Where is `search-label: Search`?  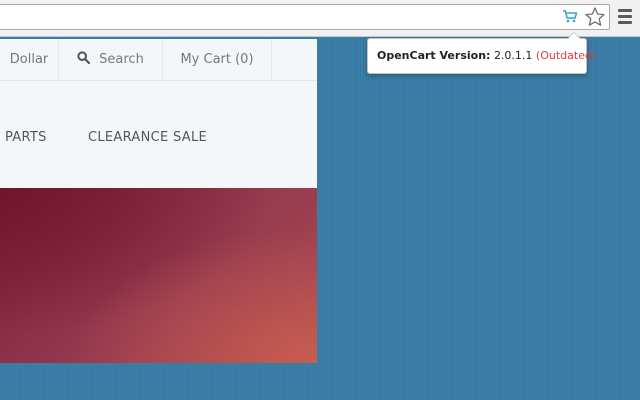 search-label: Search is located at coordinates (121, 59).